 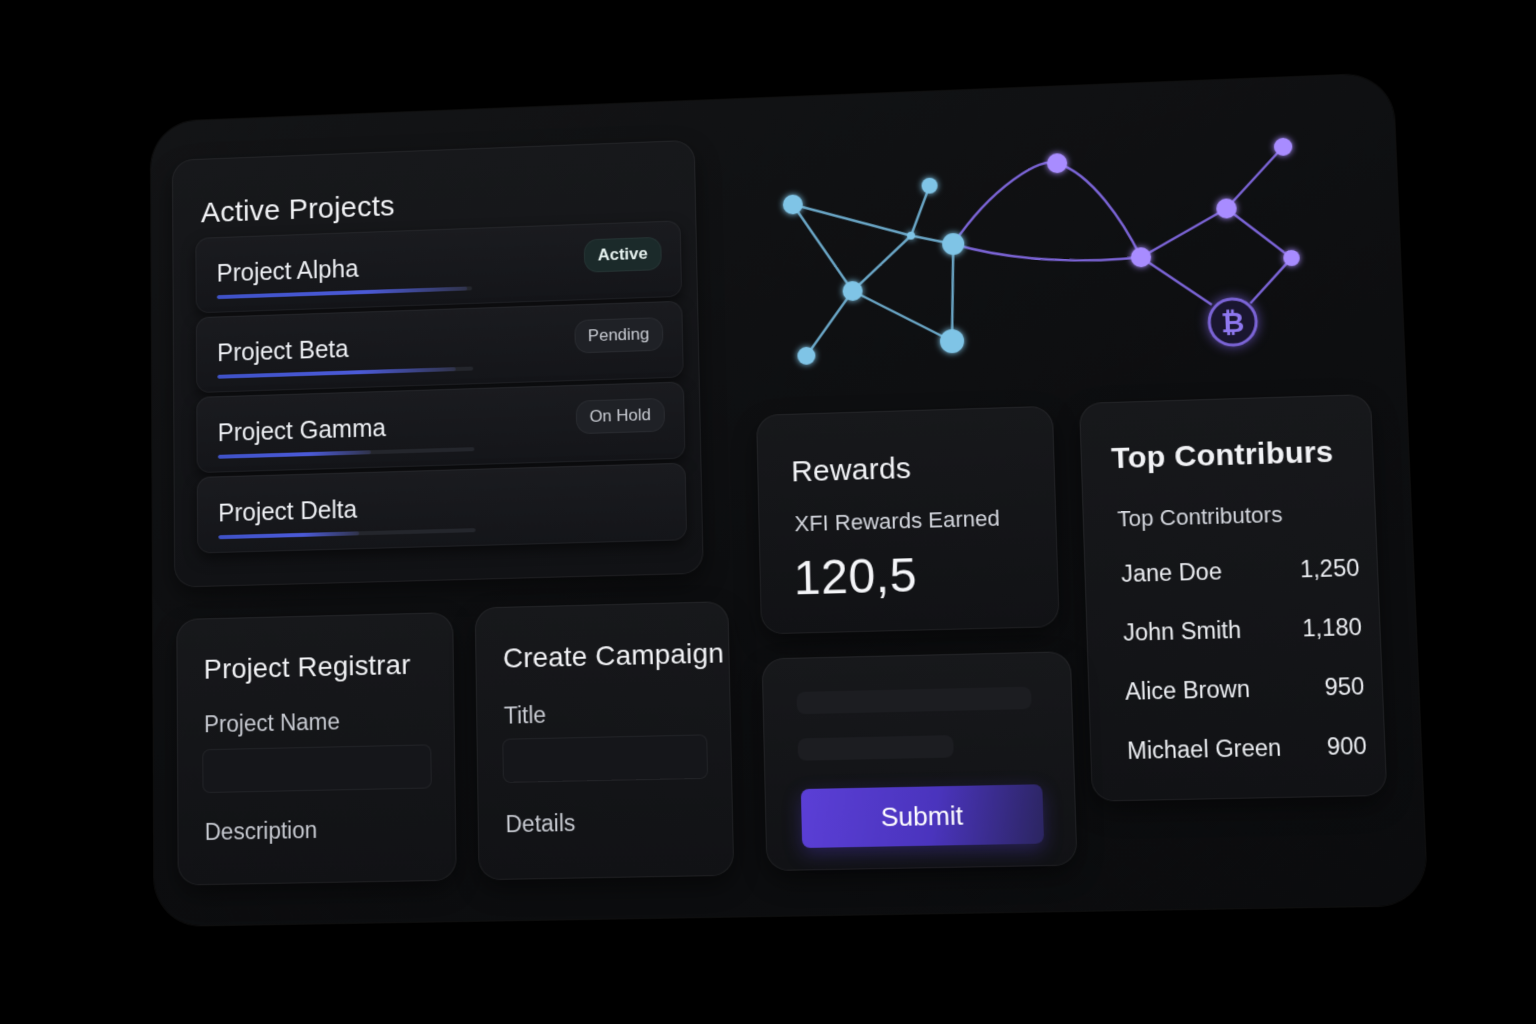 I want to click on network-graph: ₿, so click(x=1041, y=251).